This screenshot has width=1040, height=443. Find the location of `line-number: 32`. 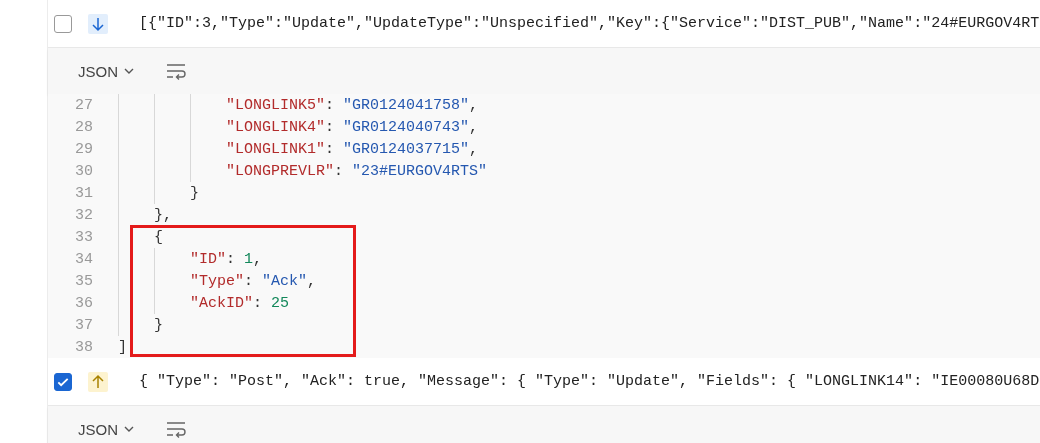

line-number: 32 is located at coordinates (83, 215).